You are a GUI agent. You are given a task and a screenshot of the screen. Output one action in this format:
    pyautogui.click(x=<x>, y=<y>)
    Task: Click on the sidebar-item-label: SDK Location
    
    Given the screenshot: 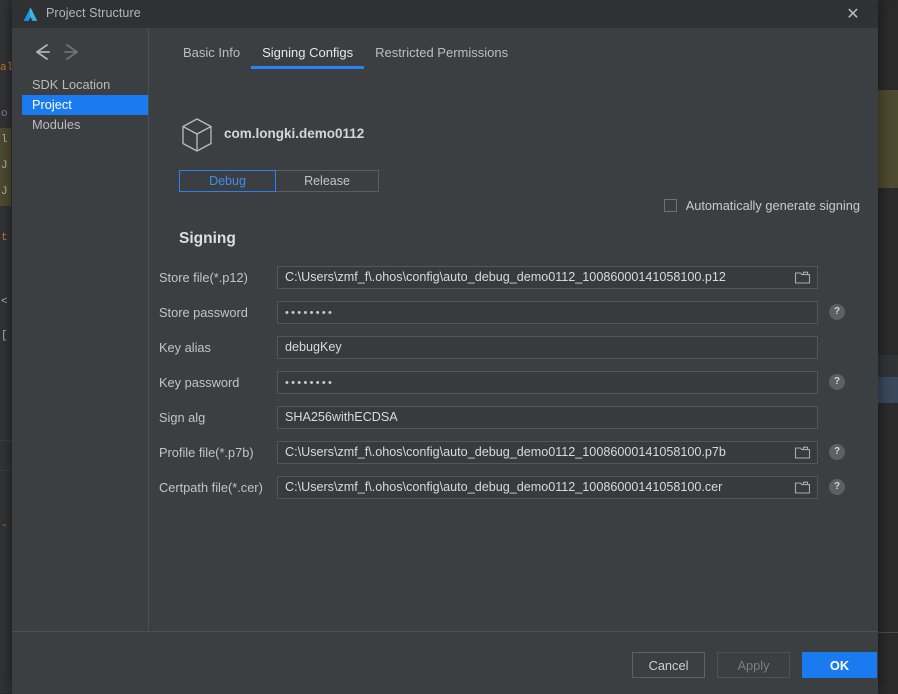 What is the action you would take?
    pyautogui.click(x=71, y=84)
    